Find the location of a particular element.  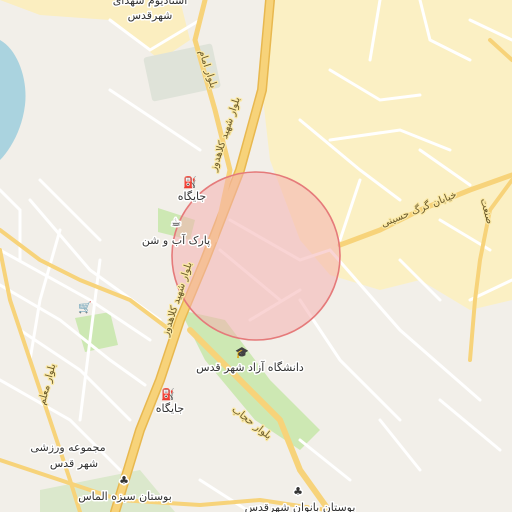

cafe-icon: ☕ is located at coordinates (176, 222).